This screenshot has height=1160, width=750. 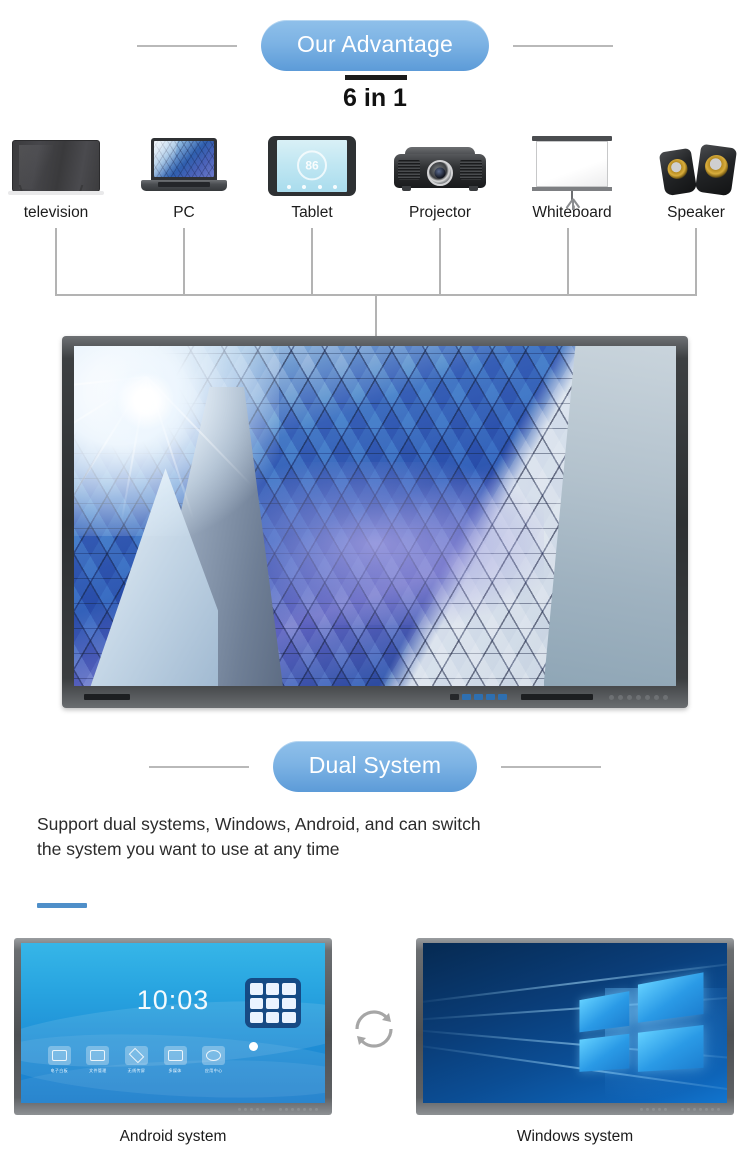 What do you see at coordinates (272, 1003) in the screenshot?
I see `android-app-grid-widget` at bounding box center [272, 1003].